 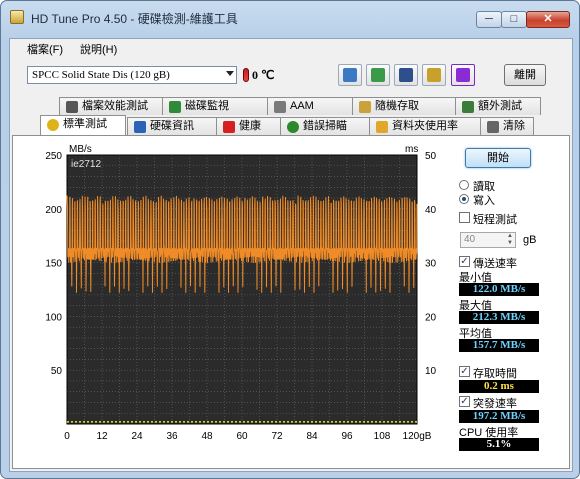 I want to click on x-tick-label: 96, so click(x=347, y=436).